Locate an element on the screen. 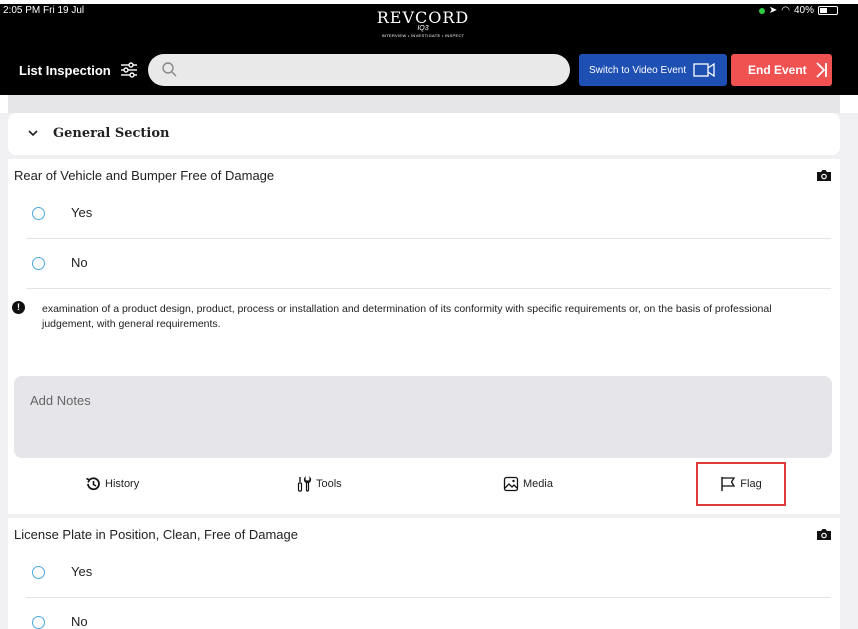  history-button: History is located at coordinates (112, 484).